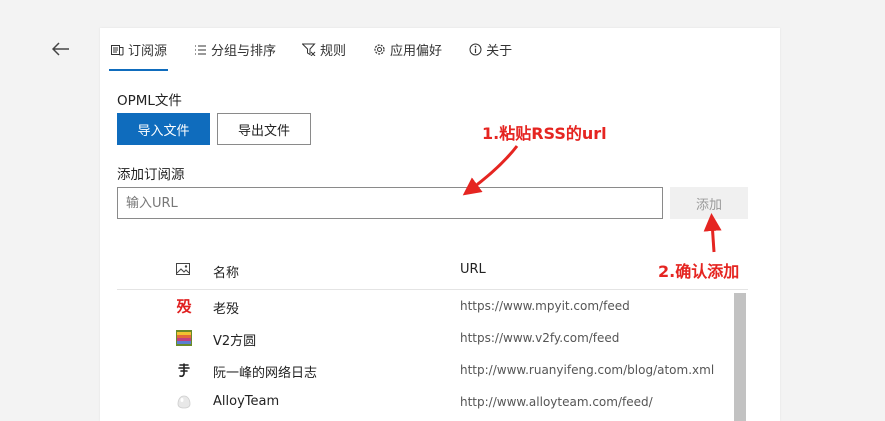 The width and height of the screenshot is (885, 421). What do you see at coordinates (544, 133) in the screenshot?
I see `annotation-step1: 1.粘贴RSS的url` at bounding box center [544, 133].